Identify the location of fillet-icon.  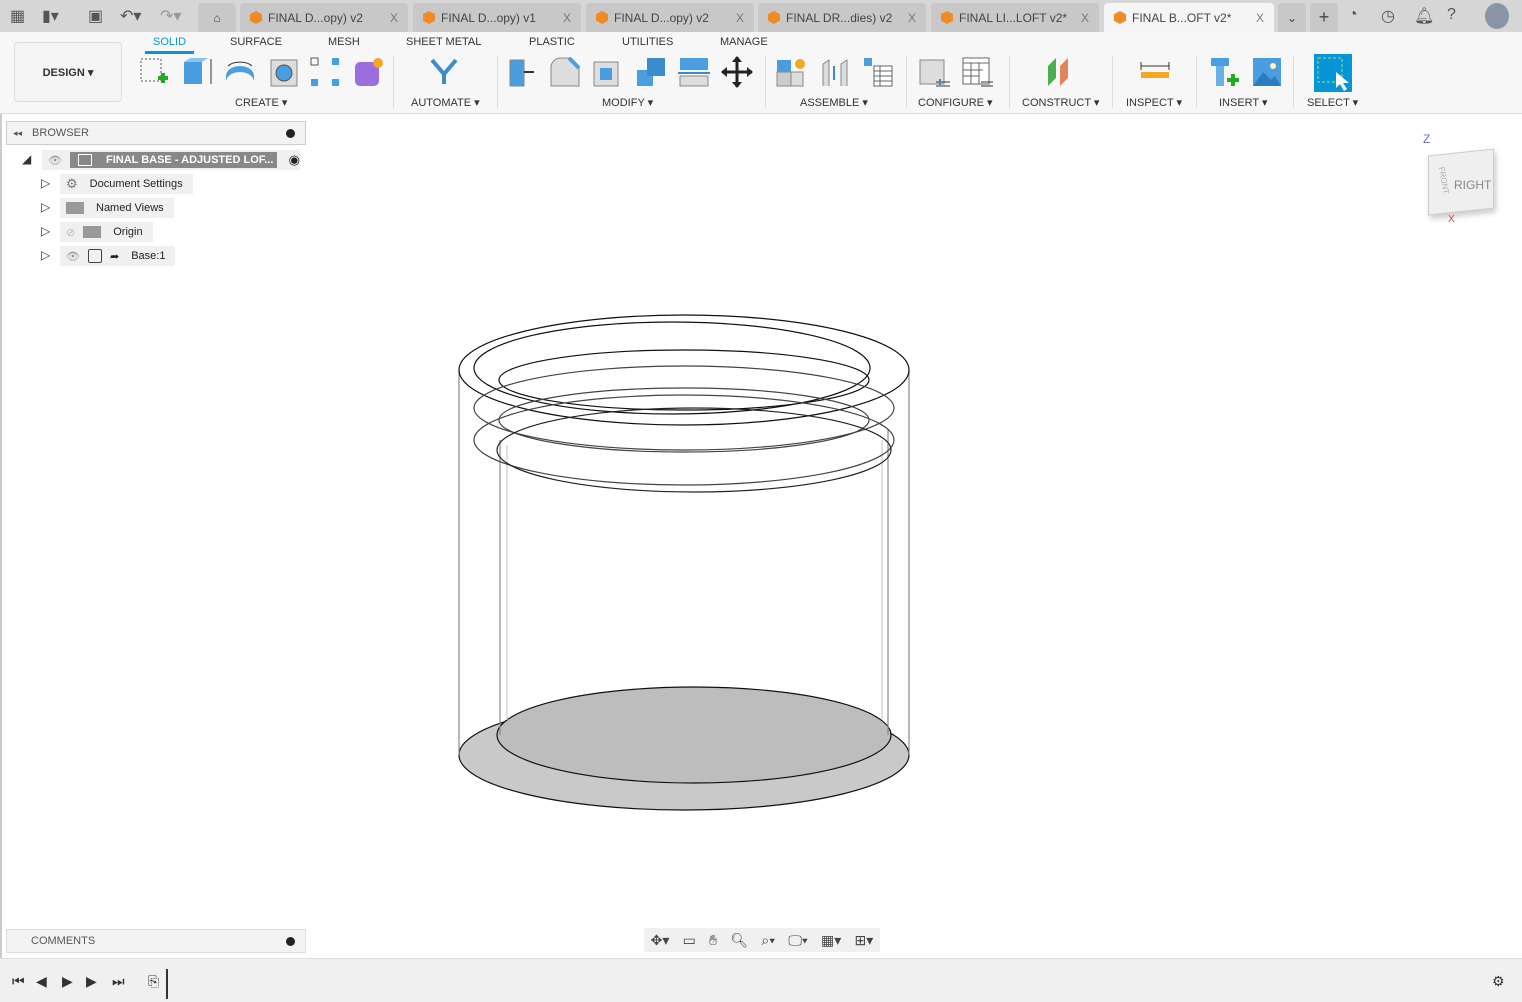
(565, 72).